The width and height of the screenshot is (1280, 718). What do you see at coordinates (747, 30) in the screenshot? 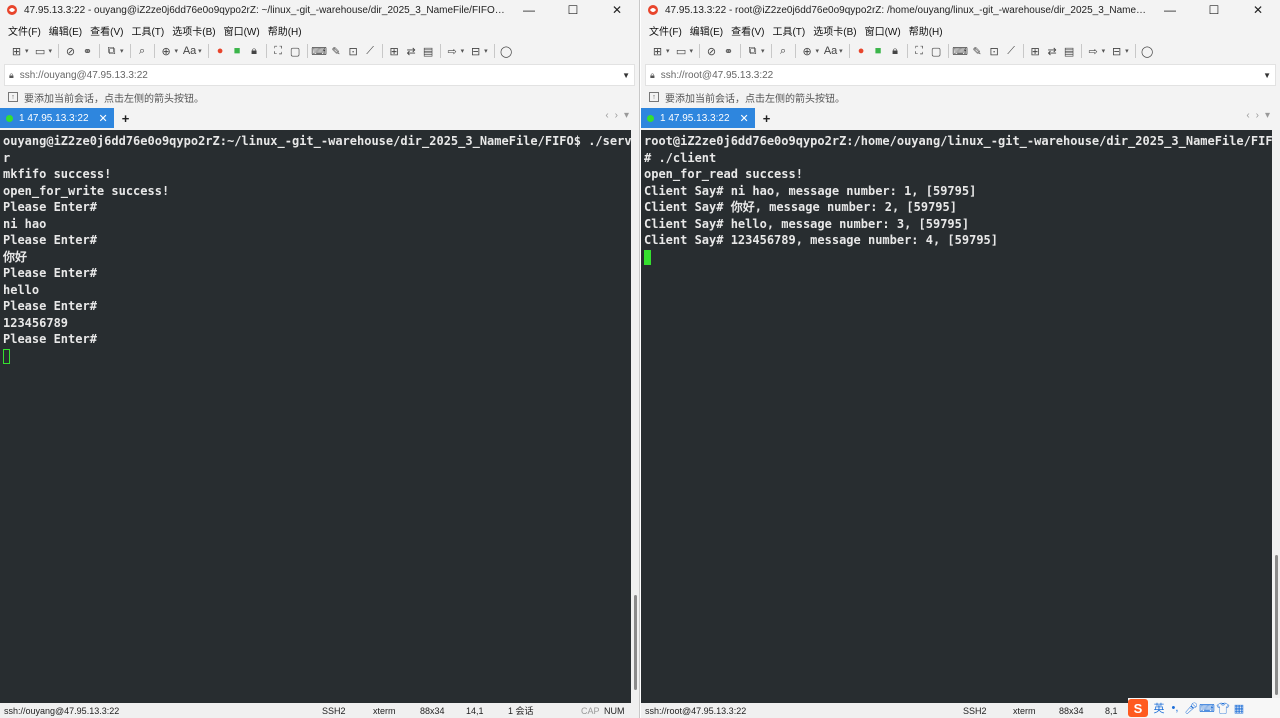
I see `menu-view: 查看(V)` at bounding box center [747, 30].